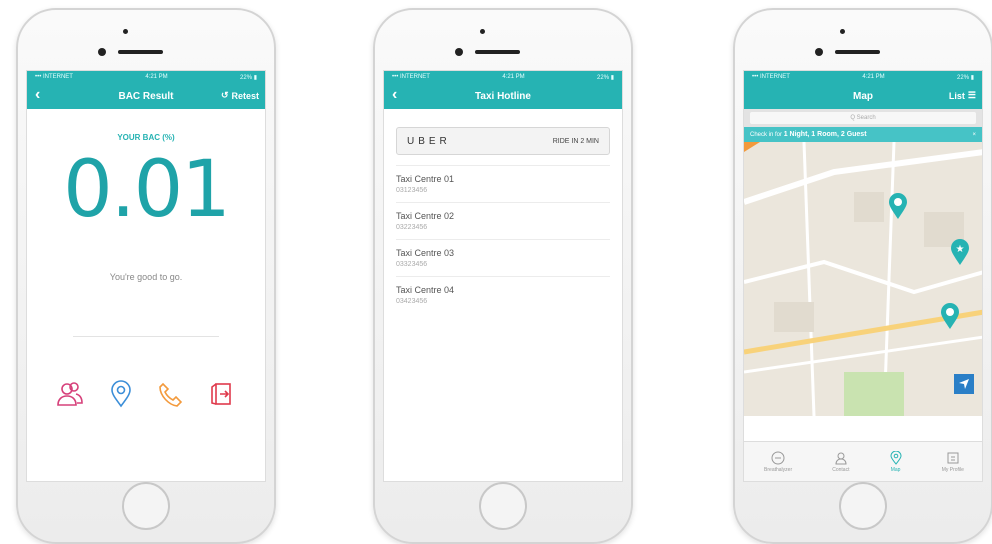  What do you see at coordinates (503, 141) in the screenshot?
I see `uber-button: UBER RIDE IN 2 MIN` at bounding box center [503, 141].